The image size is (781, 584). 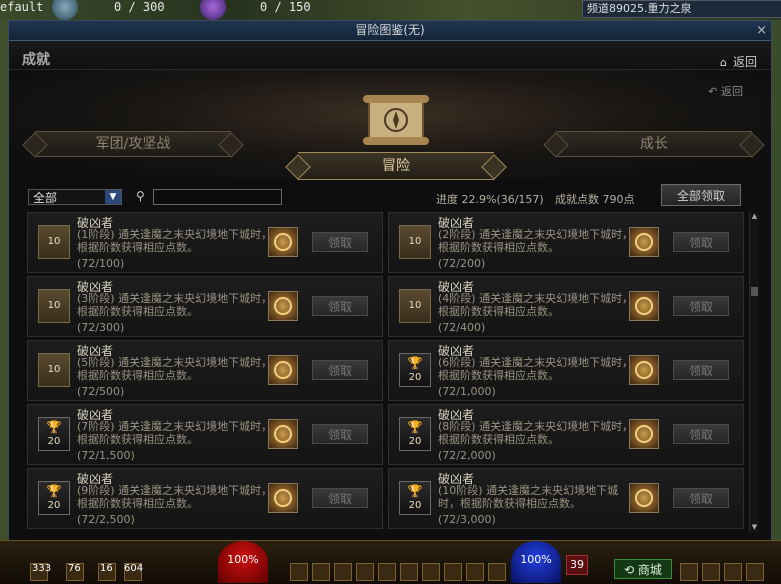 What do you see at coordinates (134, 568) in the screenshot?
I see `item-count-4: 604` at bounding box center [134, 568].